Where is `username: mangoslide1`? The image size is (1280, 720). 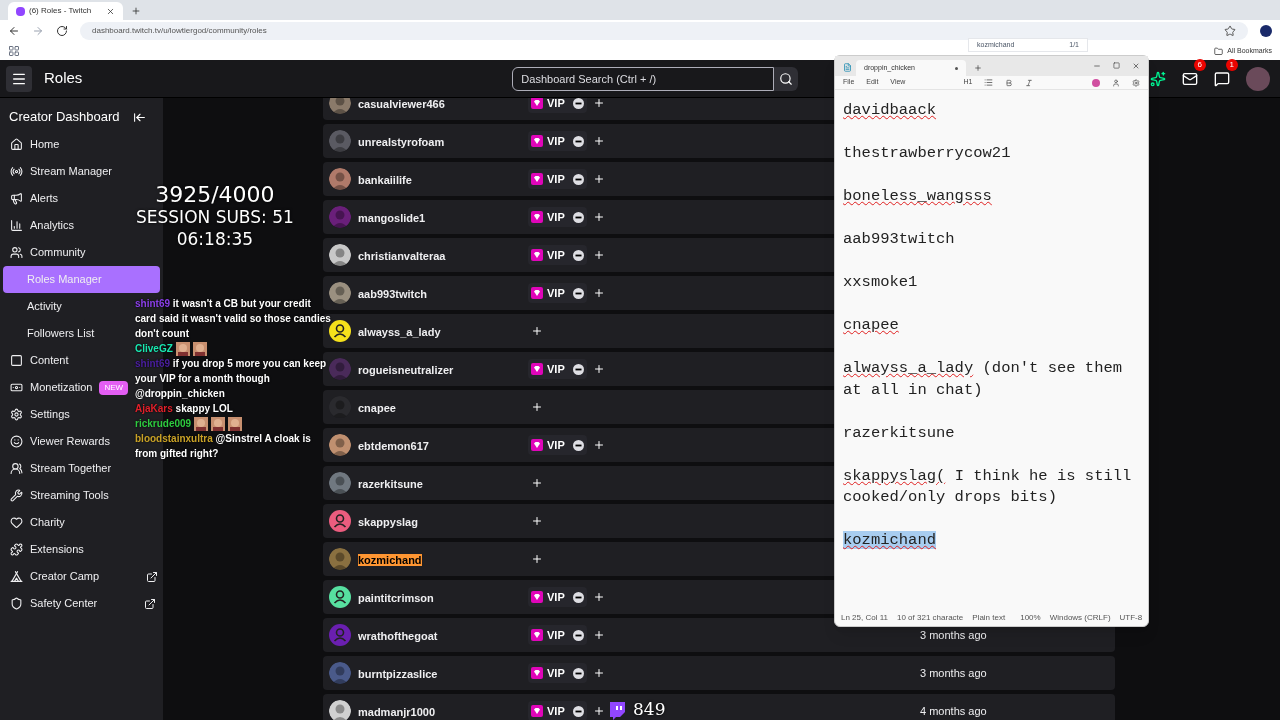 username: mangoslide1 is located at coordinates (392, 218).